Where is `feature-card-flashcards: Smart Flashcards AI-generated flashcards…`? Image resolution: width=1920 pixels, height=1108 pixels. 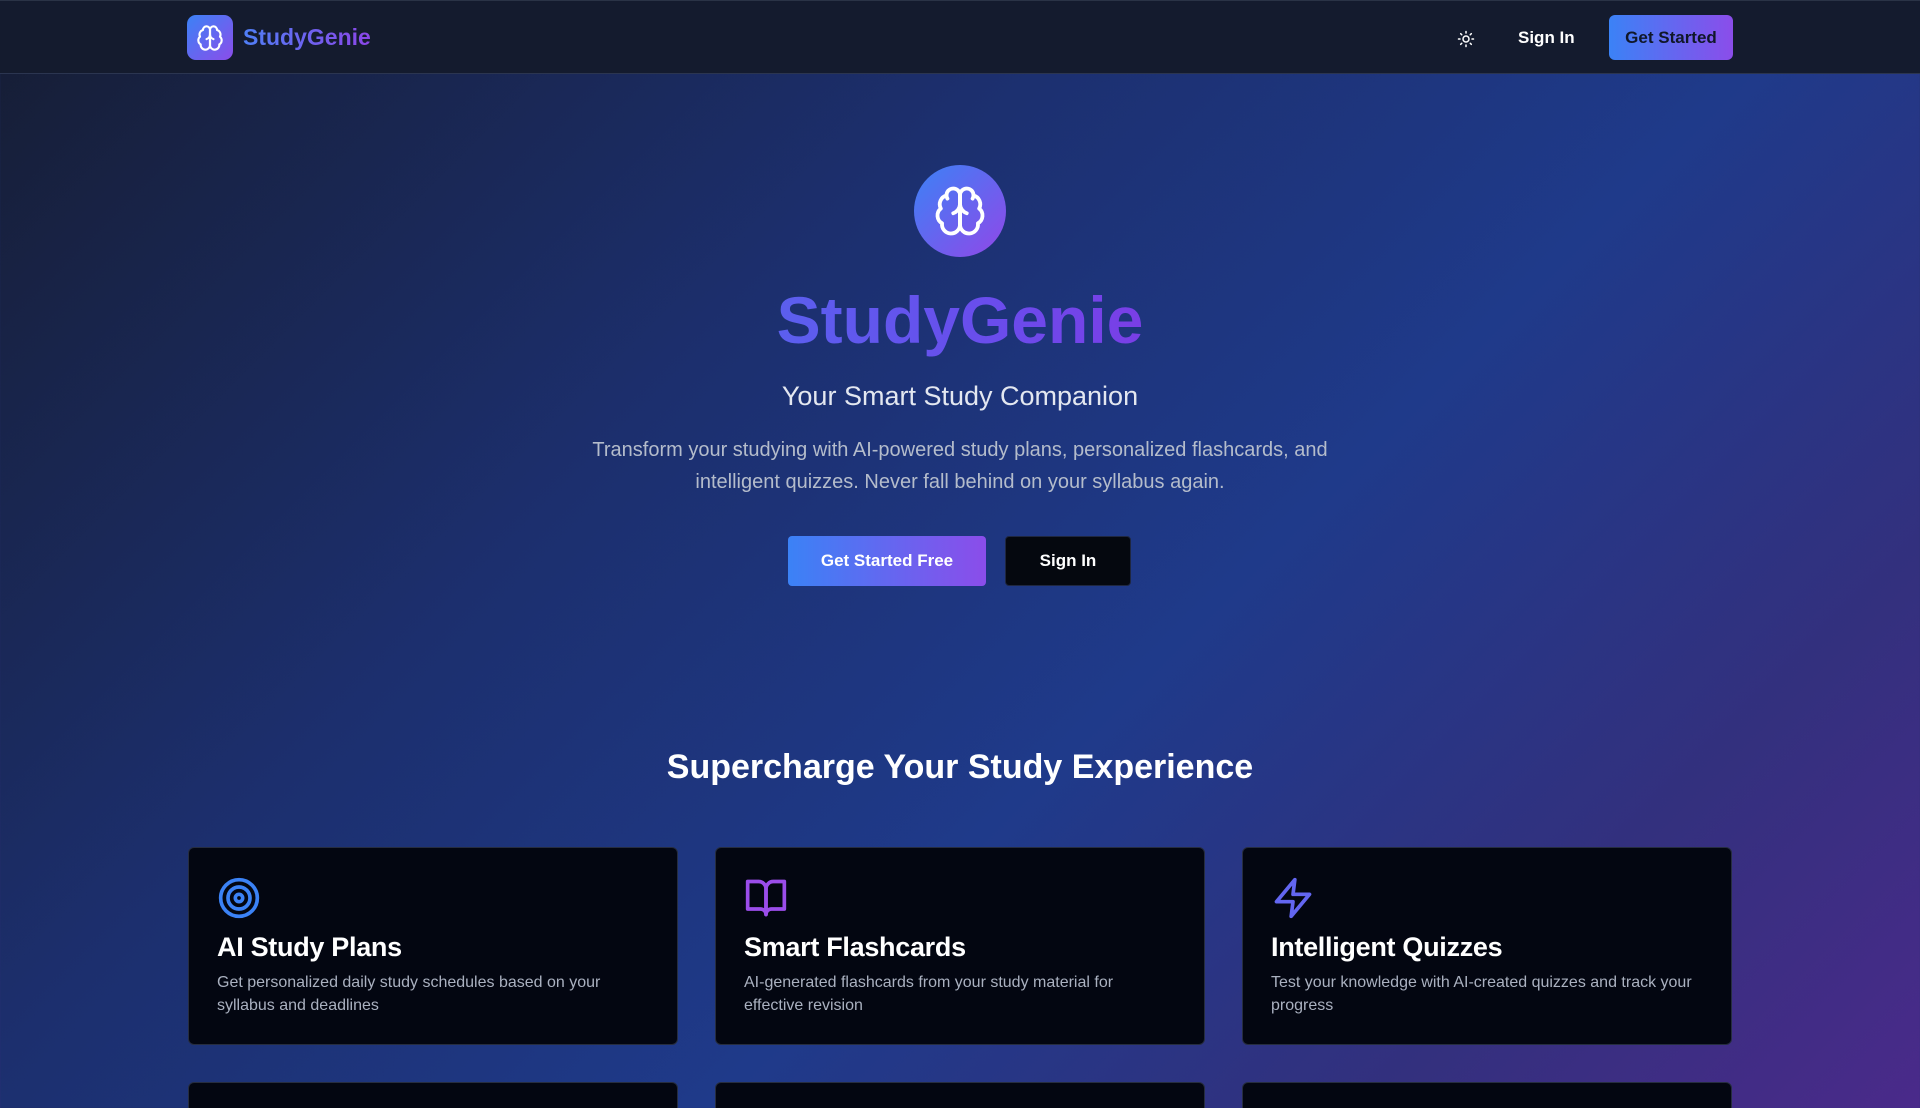
feature-card-flashcards: Smart Flashcards AI-generated flashcards… is located at coordinates (960, 946).